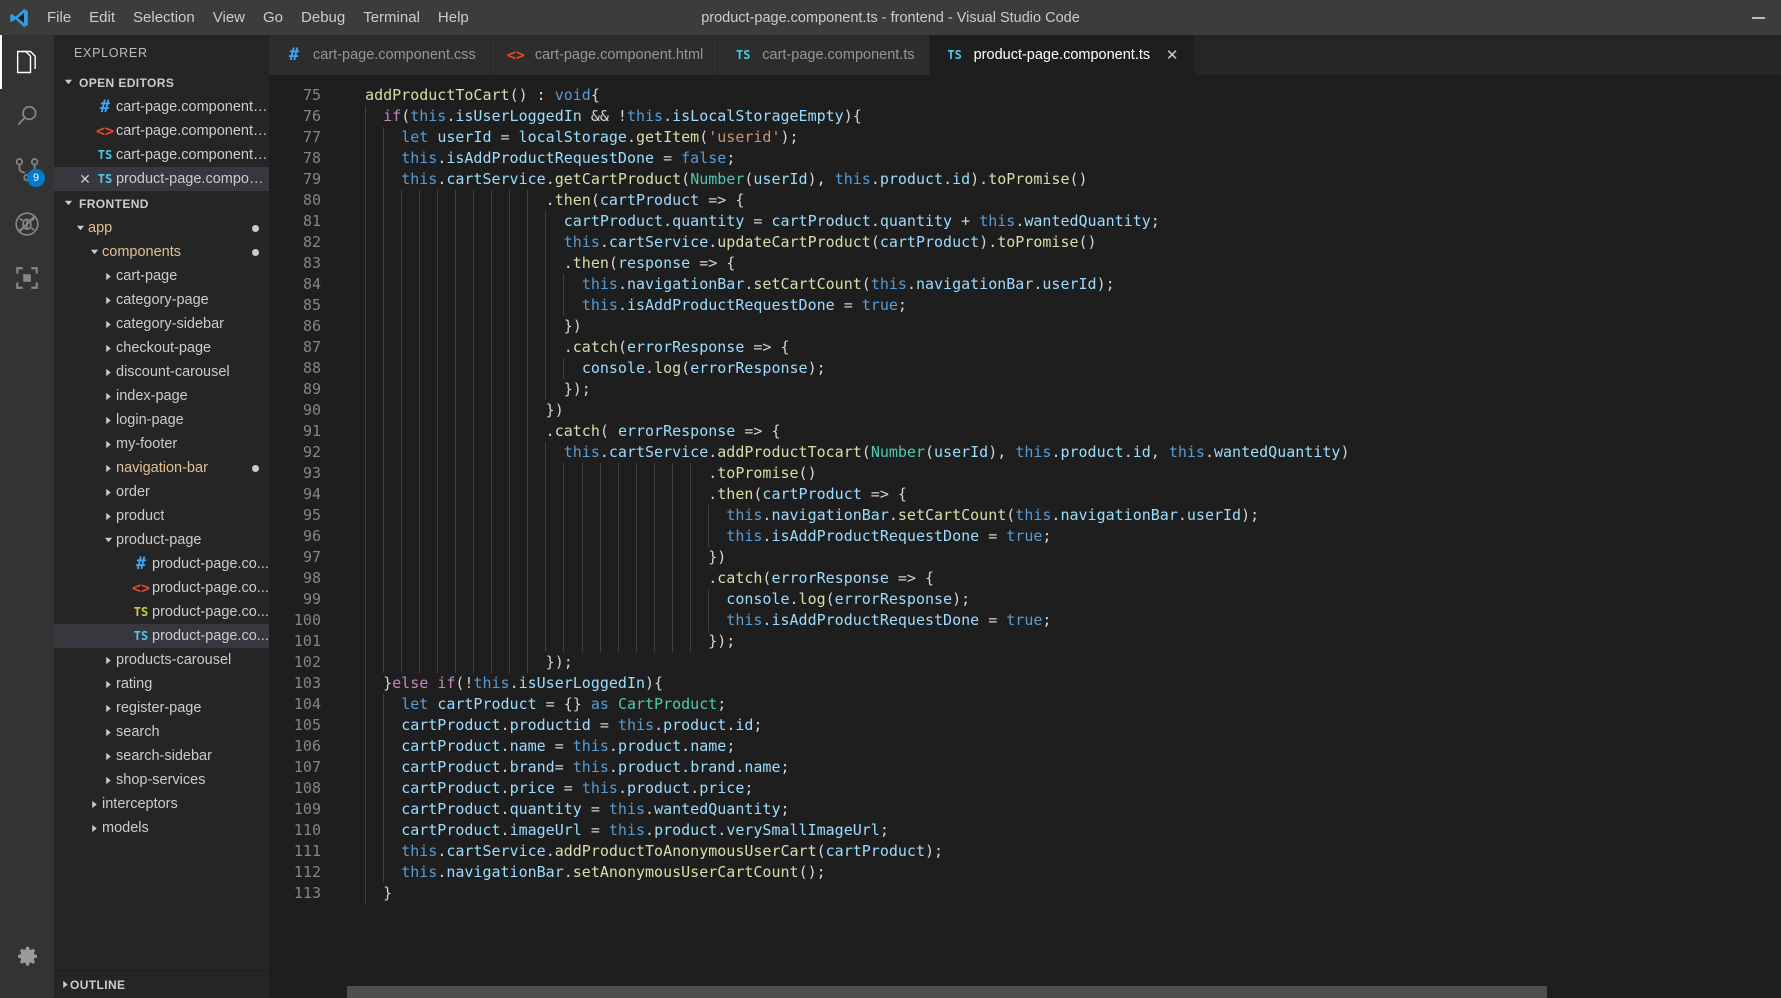 This screenshot has width=1781, height=998. Describe the element at coordinates (391, 17) in the screenshot. I see `menu-terminal: Terminal` at that location.